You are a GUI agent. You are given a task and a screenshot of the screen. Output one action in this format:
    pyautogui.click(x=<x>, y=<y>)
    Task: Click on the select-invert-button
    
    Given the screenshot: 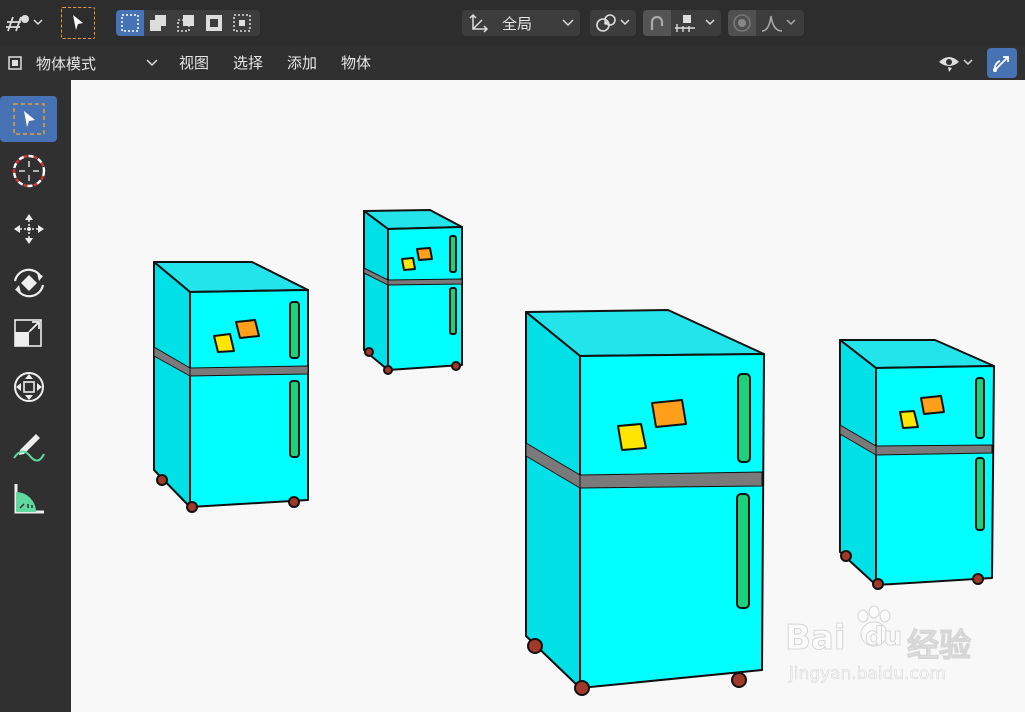 What is the action you would take?
    pyautogui.click(x=214, y=23)
    